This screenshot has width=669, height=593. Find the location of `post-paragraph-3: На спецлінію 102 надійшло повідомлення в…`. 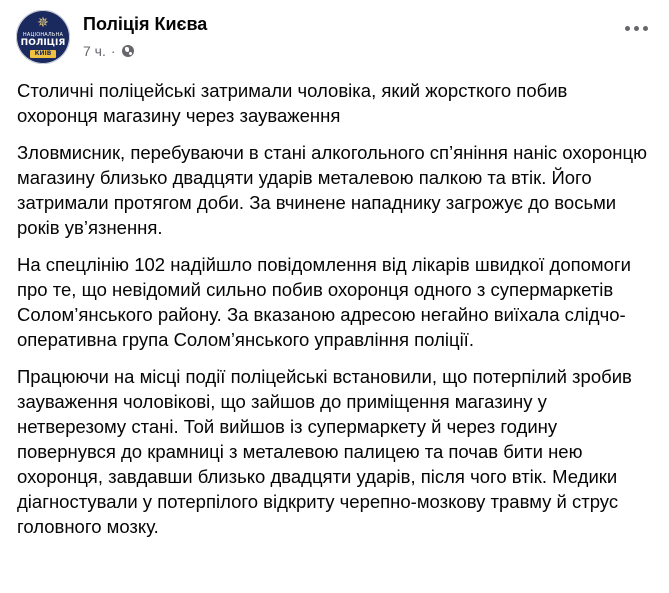

post-paragraph-3: На спецлінію 102 надійшло повідомлення в… is located at coordinates (324, 302).